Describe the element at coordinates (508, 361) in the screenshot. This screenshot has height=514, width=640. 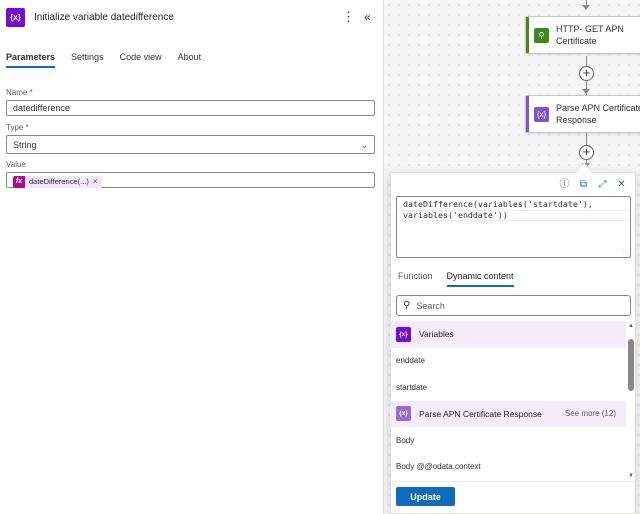
I see `list-item-enddate: enddate` at that location.